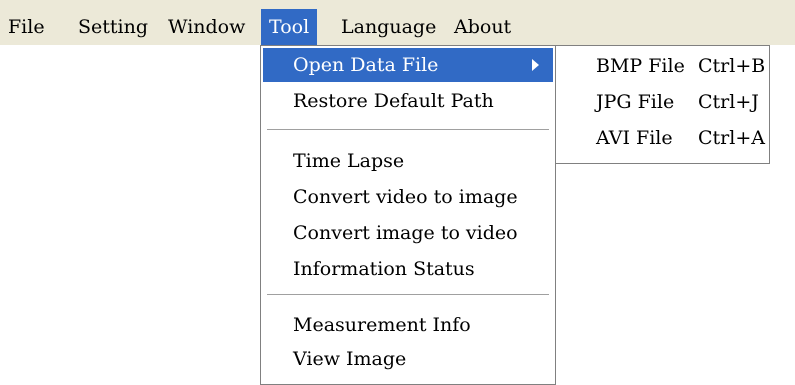 Image resolution: width=795 pixels, height=385 pixels. What do you see at coordinates (732, 66) in the screenshot?
I see `submenu-item-shortcut: Ctrl+B` at bounding box center [732, 66].